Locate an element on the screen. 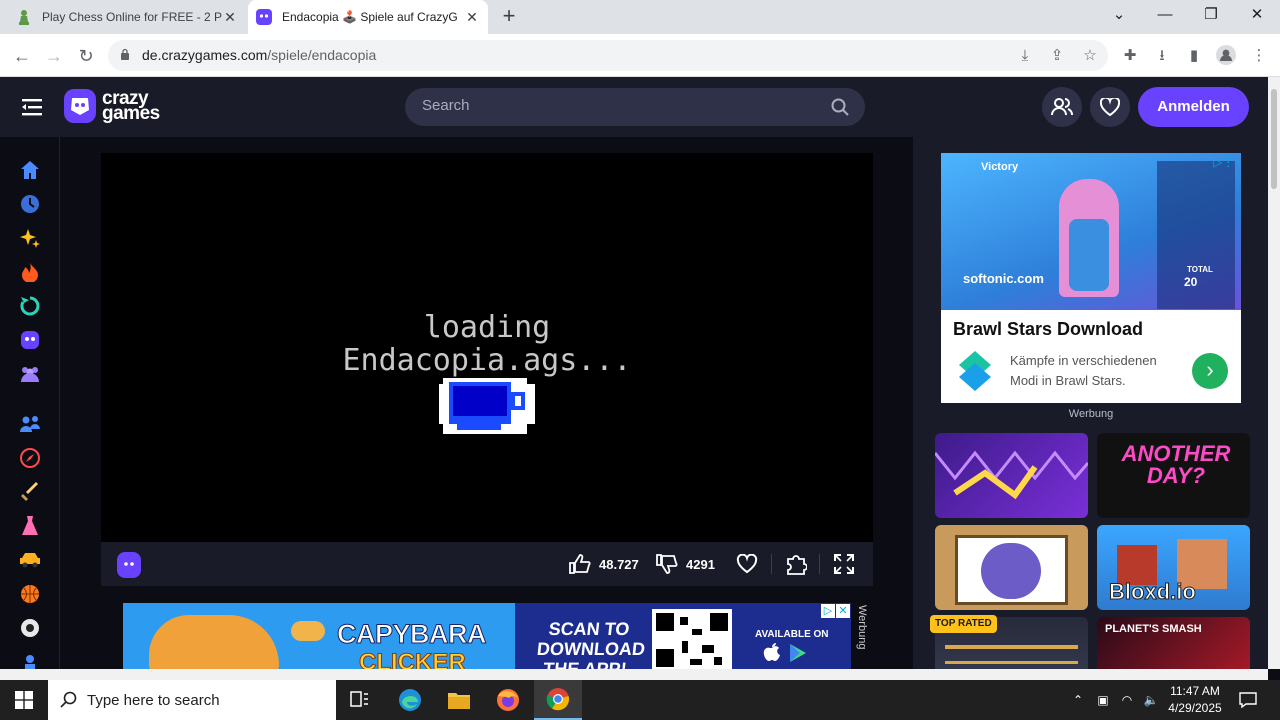  chrome-menu-icon: ⋮ is located at coordinates (1259, 56).